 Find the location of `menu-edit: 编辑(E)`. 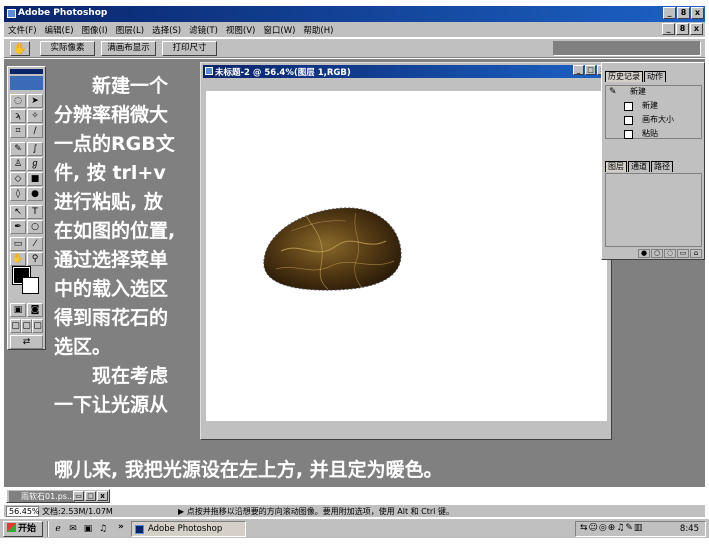

menu-edit: 编辑(E) is located at coordinates (59, 29).